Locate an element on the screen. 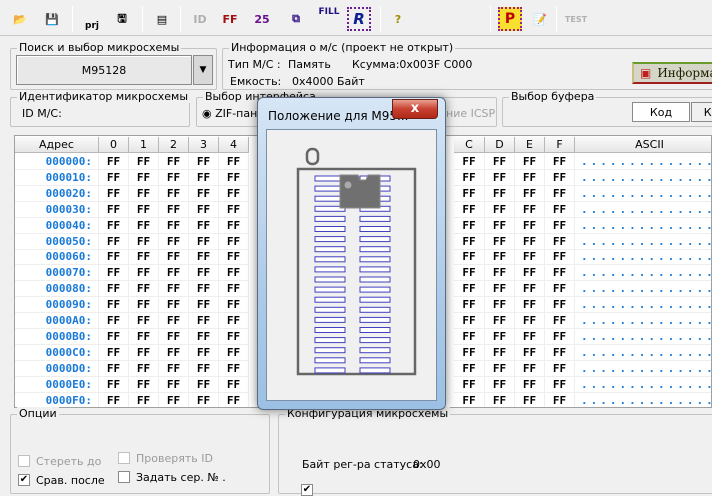 This screenshot has width=712, height=496. open-icon: 📂 is located at coordinates (20, 19).